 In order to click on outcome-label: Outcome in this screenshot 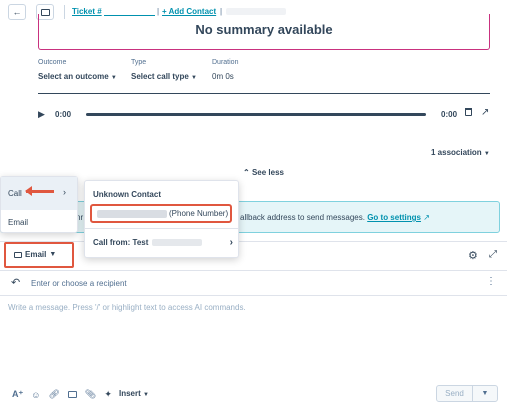, I will do `click(52, 62)`.